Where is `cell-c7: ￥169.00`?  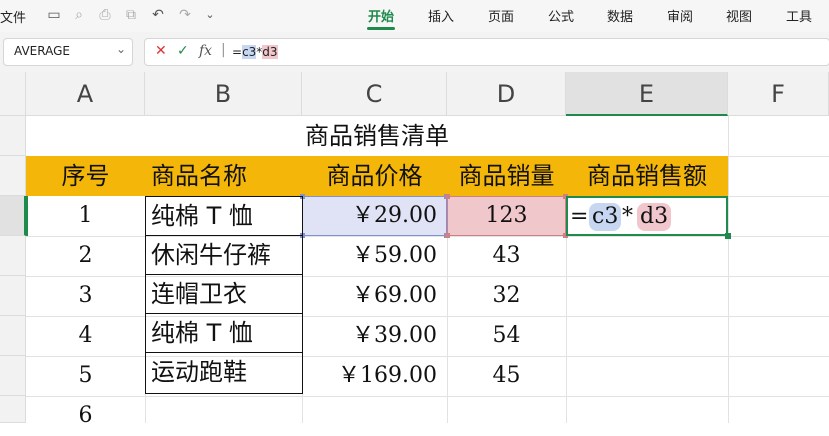 cell-c7: ￥169.00 is located at coordinates (369, 376).